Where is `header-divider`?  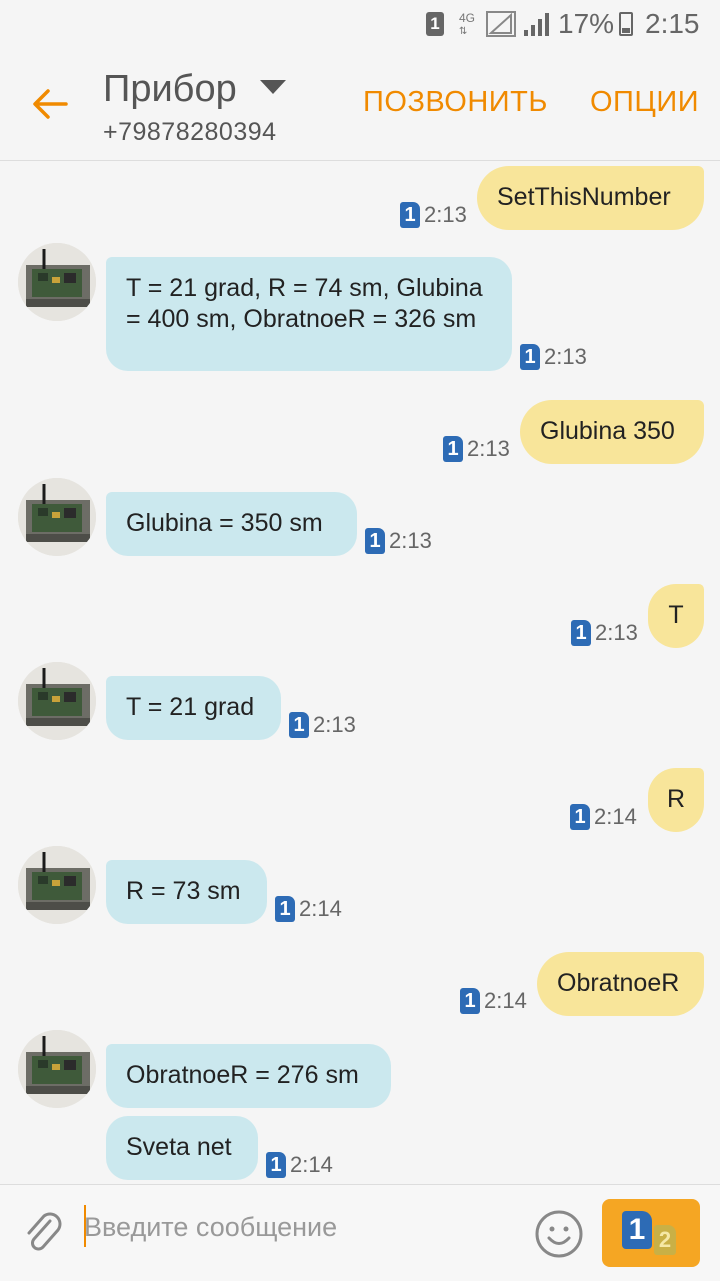
header-divider is located at coordinates (360, 160).